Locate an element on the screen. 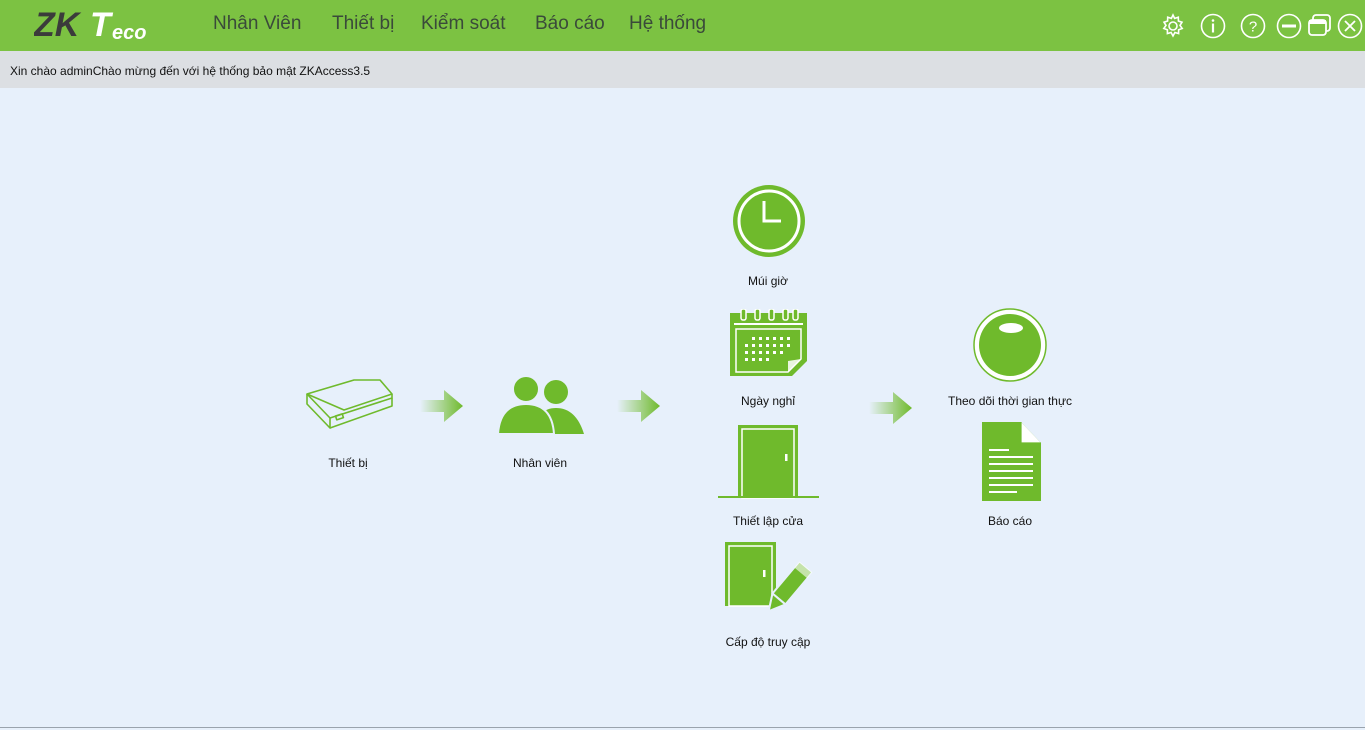 The image size is (1365, 730). menu-employees: Nhân Viên is located at coordinates (257, 24).